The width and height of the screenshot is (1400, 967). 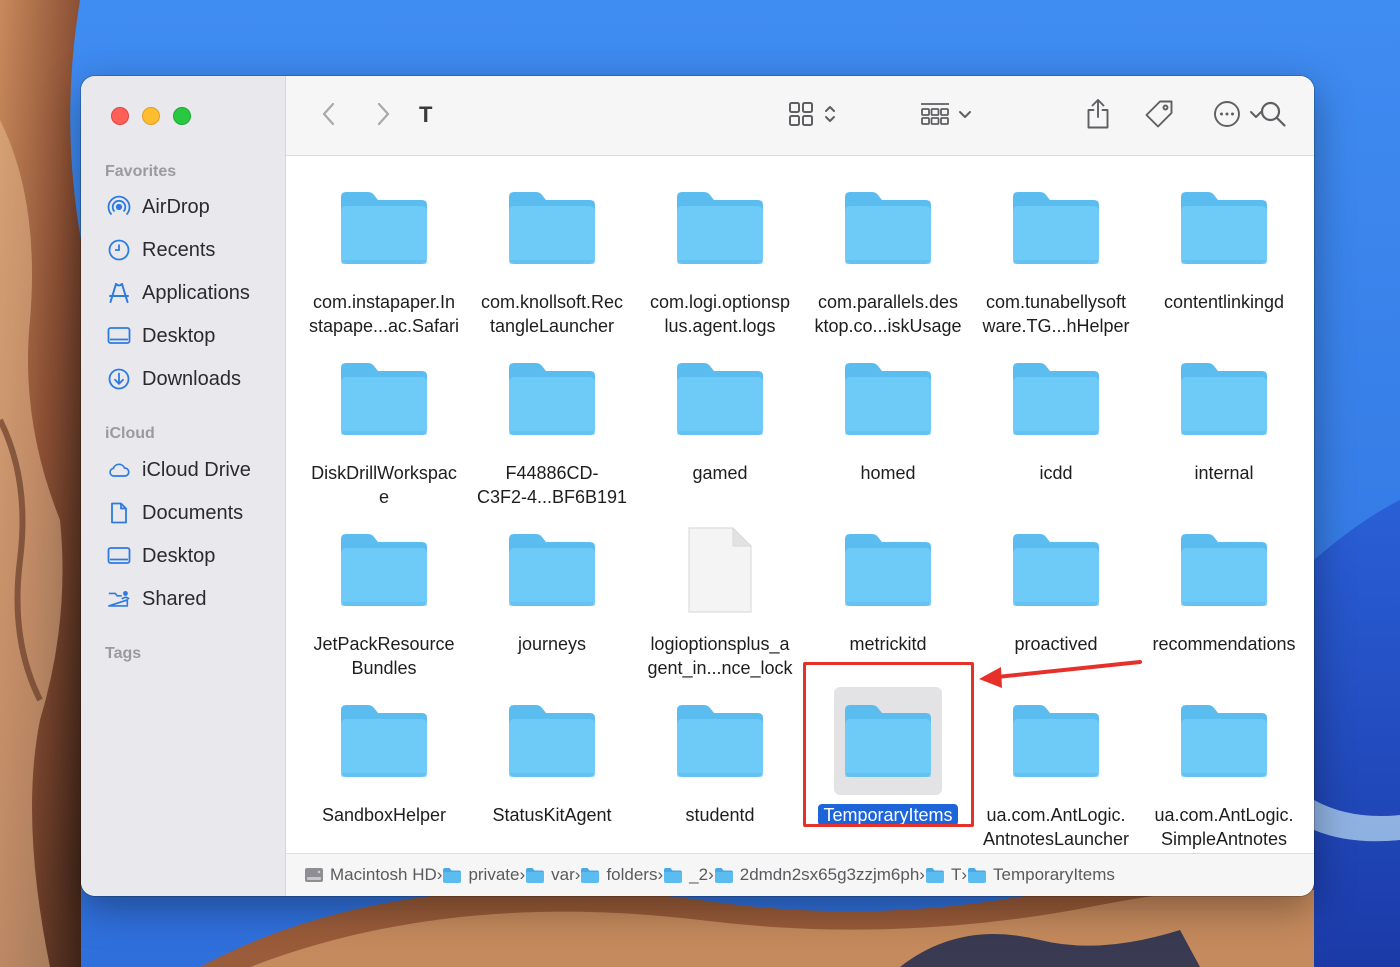 I want to click on path-crumb-label: var, so click(x=563, y=874).